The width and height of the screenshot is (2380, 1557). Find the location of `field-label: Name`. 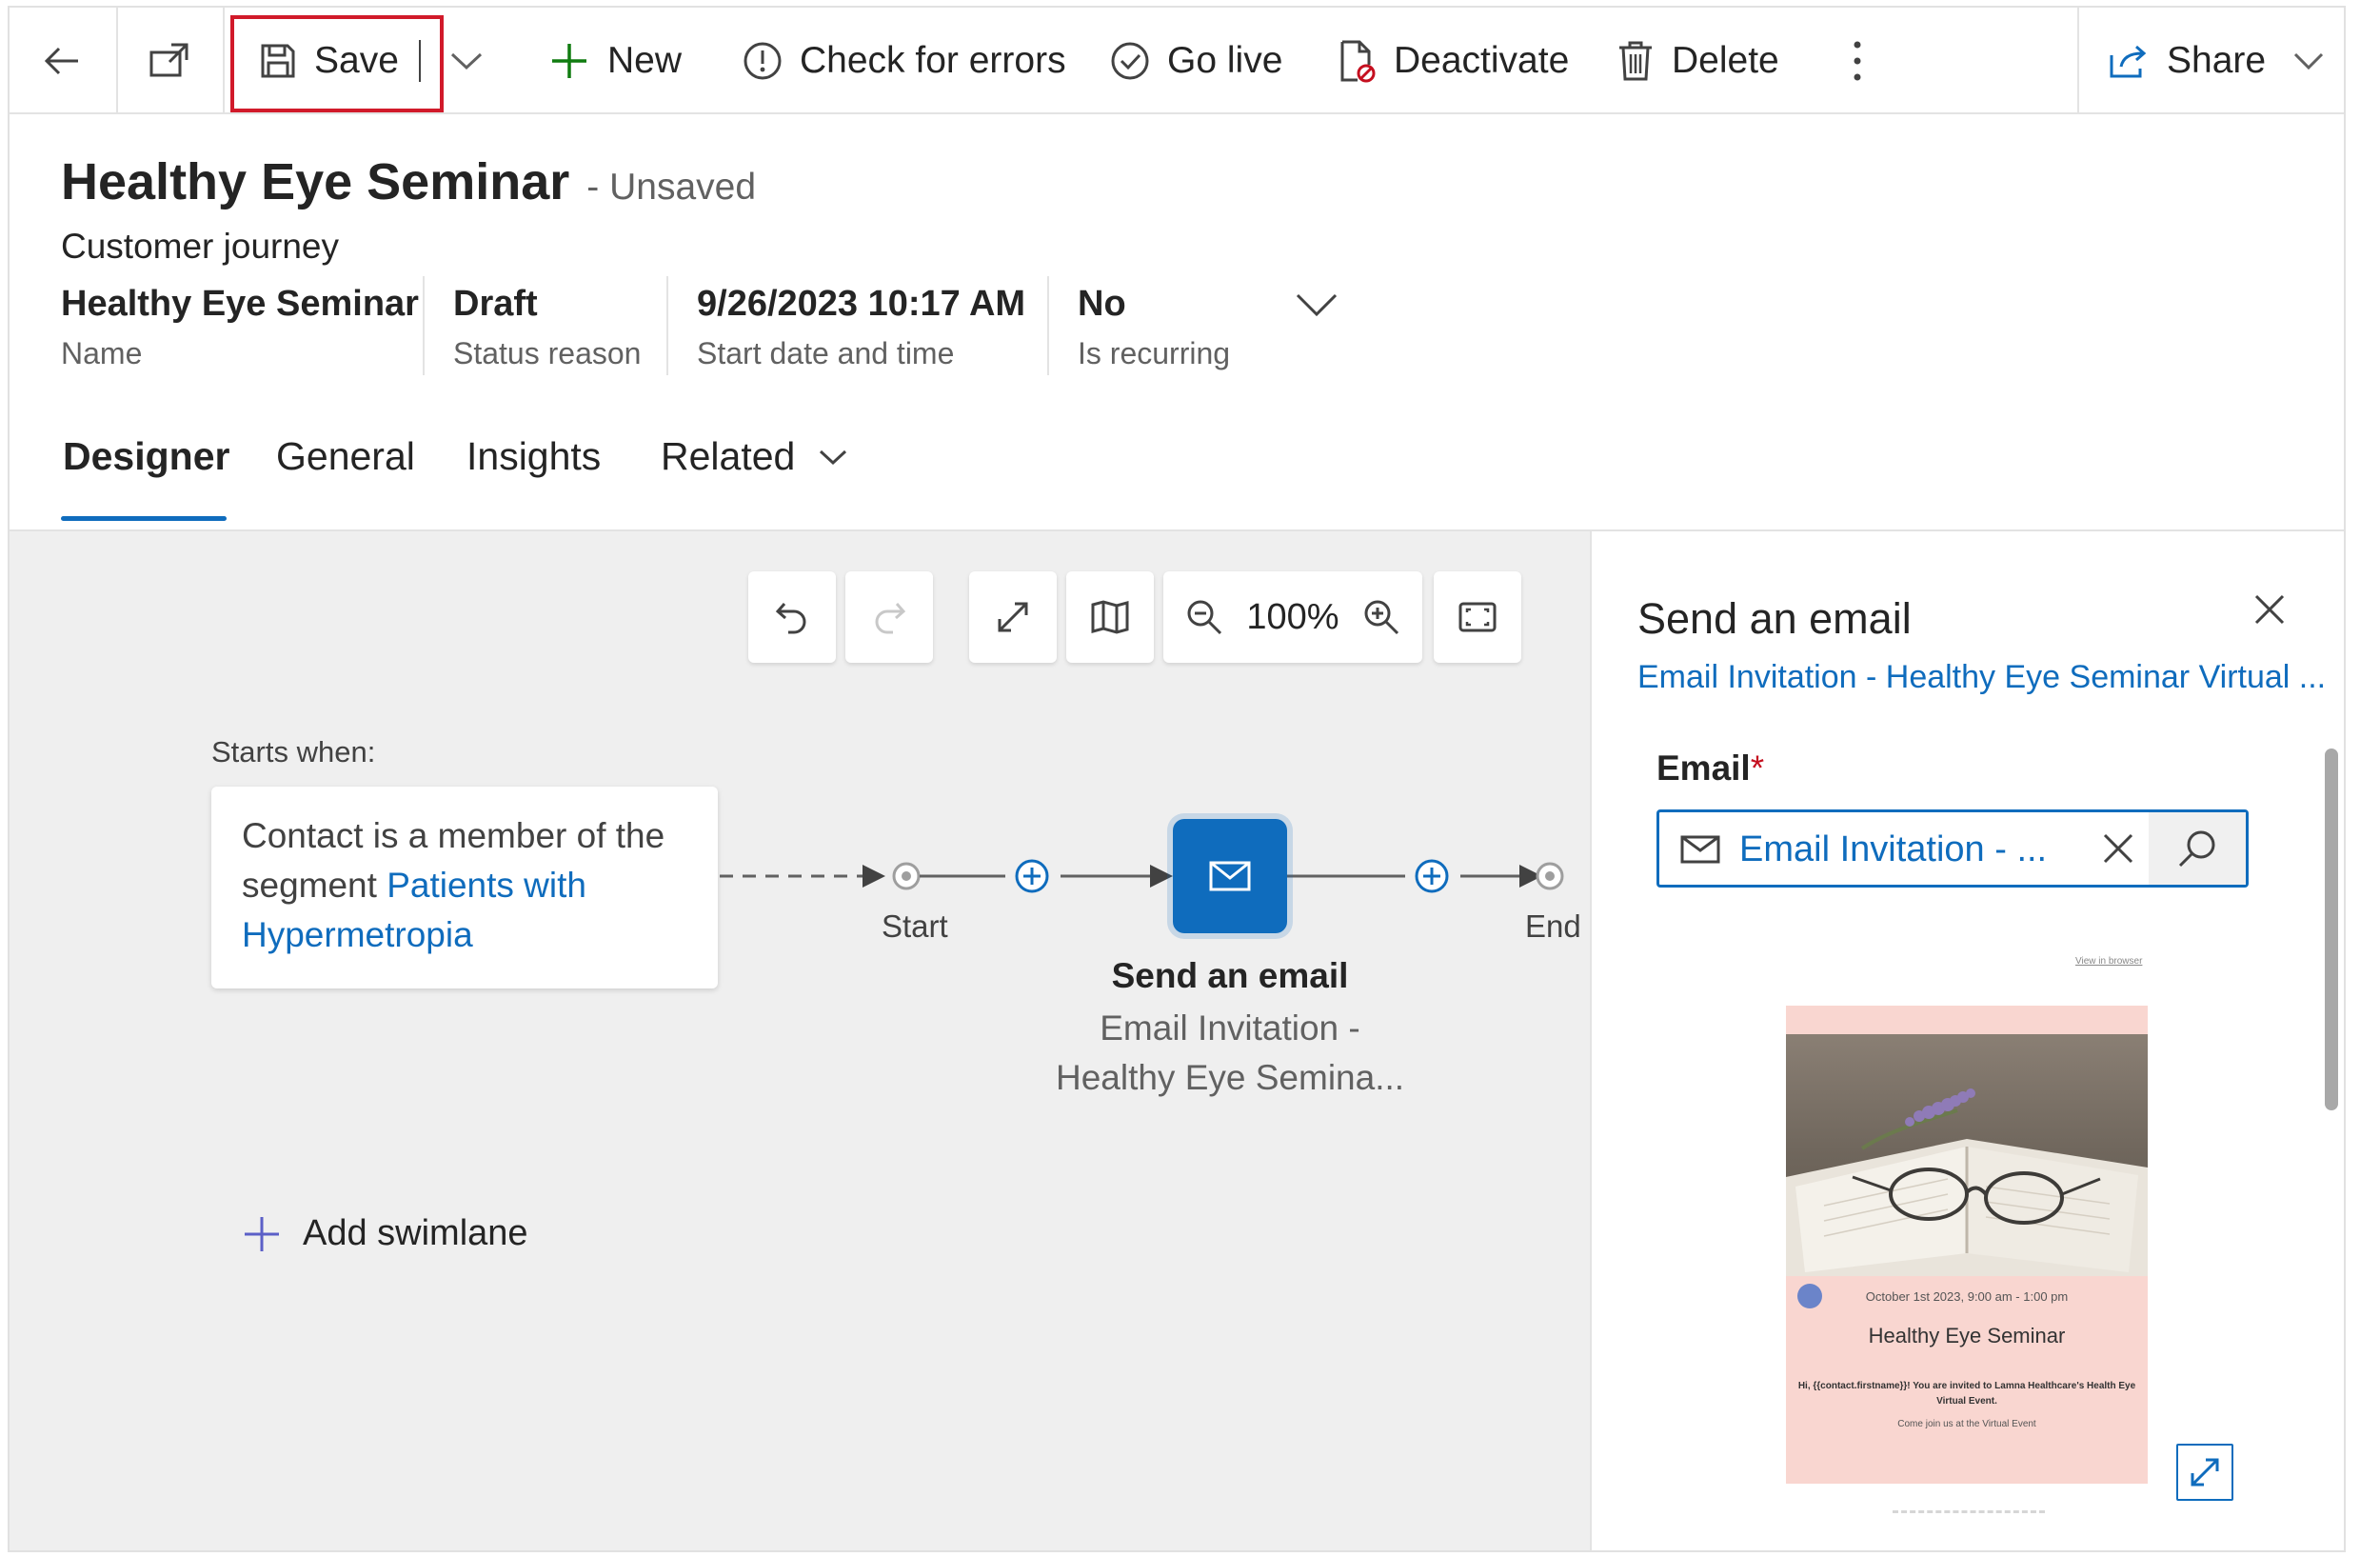

field-label: Name is located at coordinates (102, 353).